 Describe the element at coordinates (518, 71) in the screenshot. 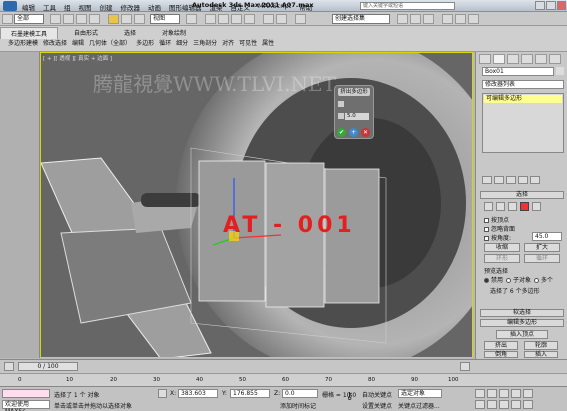

I see `object-name-field: Box01` at that location.